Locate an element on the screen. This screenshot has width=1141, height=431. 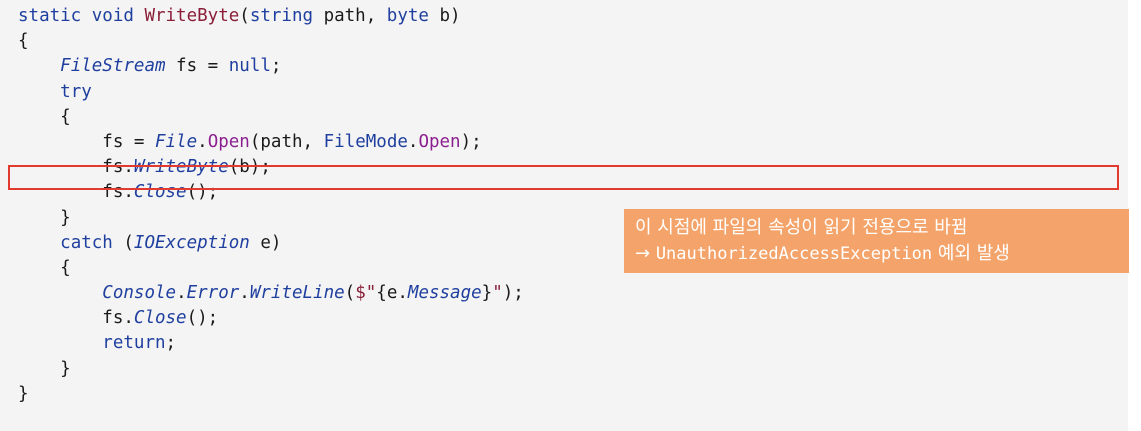
keyword-try: try is located at coordinates (76, 91).